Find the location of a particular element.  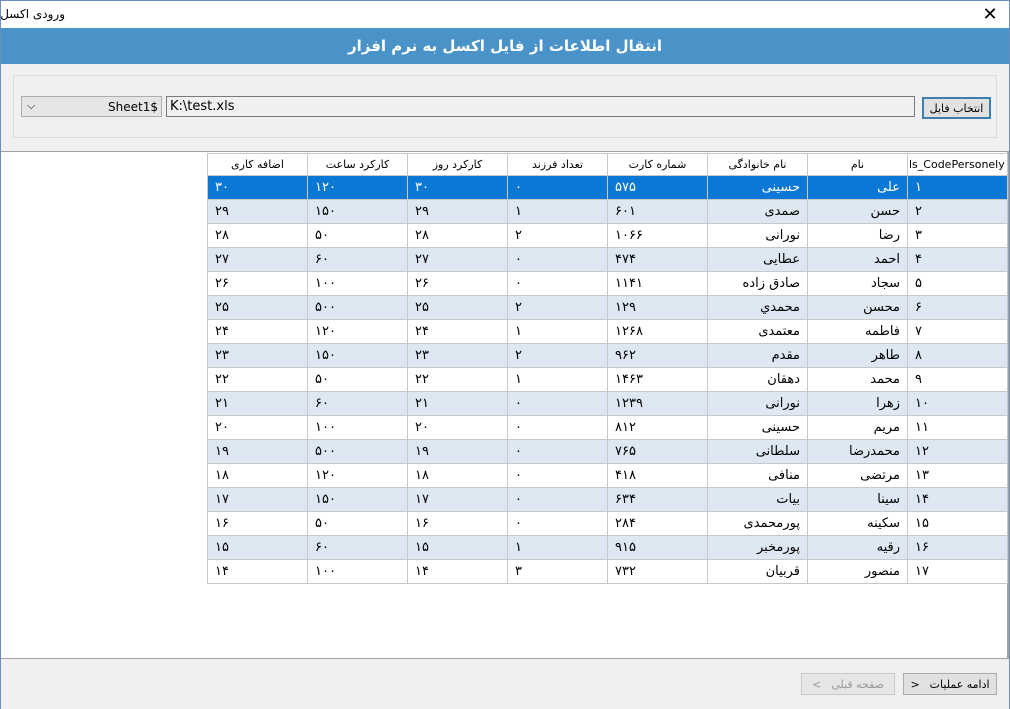

cell-work-days: ۲۳ is located at coordinates (457, 355).